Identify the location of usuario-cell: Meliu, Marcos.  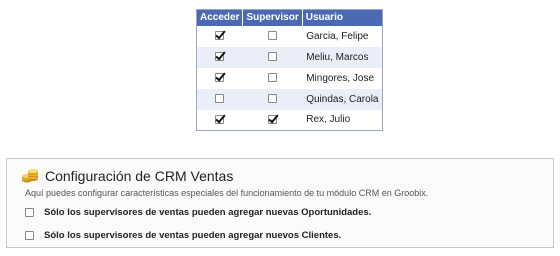
(342, 57).